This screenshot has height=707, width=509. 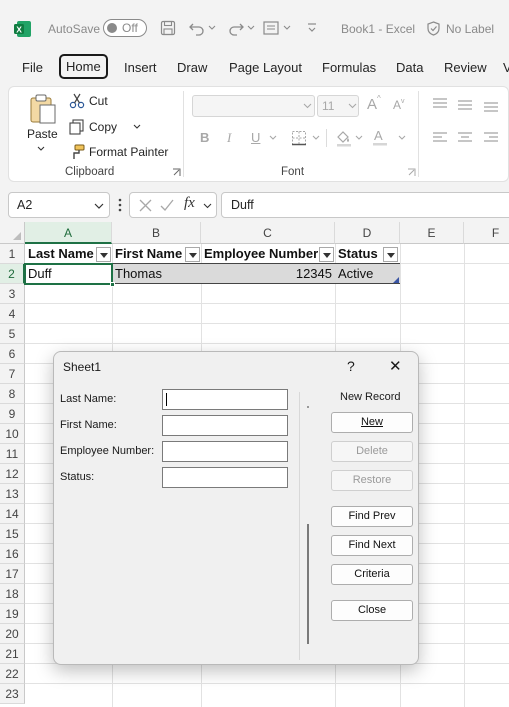 What do you see at coordinates (12, 254) in the screenshot?
I see `row-header: 1` at bounding box center [12, 254].